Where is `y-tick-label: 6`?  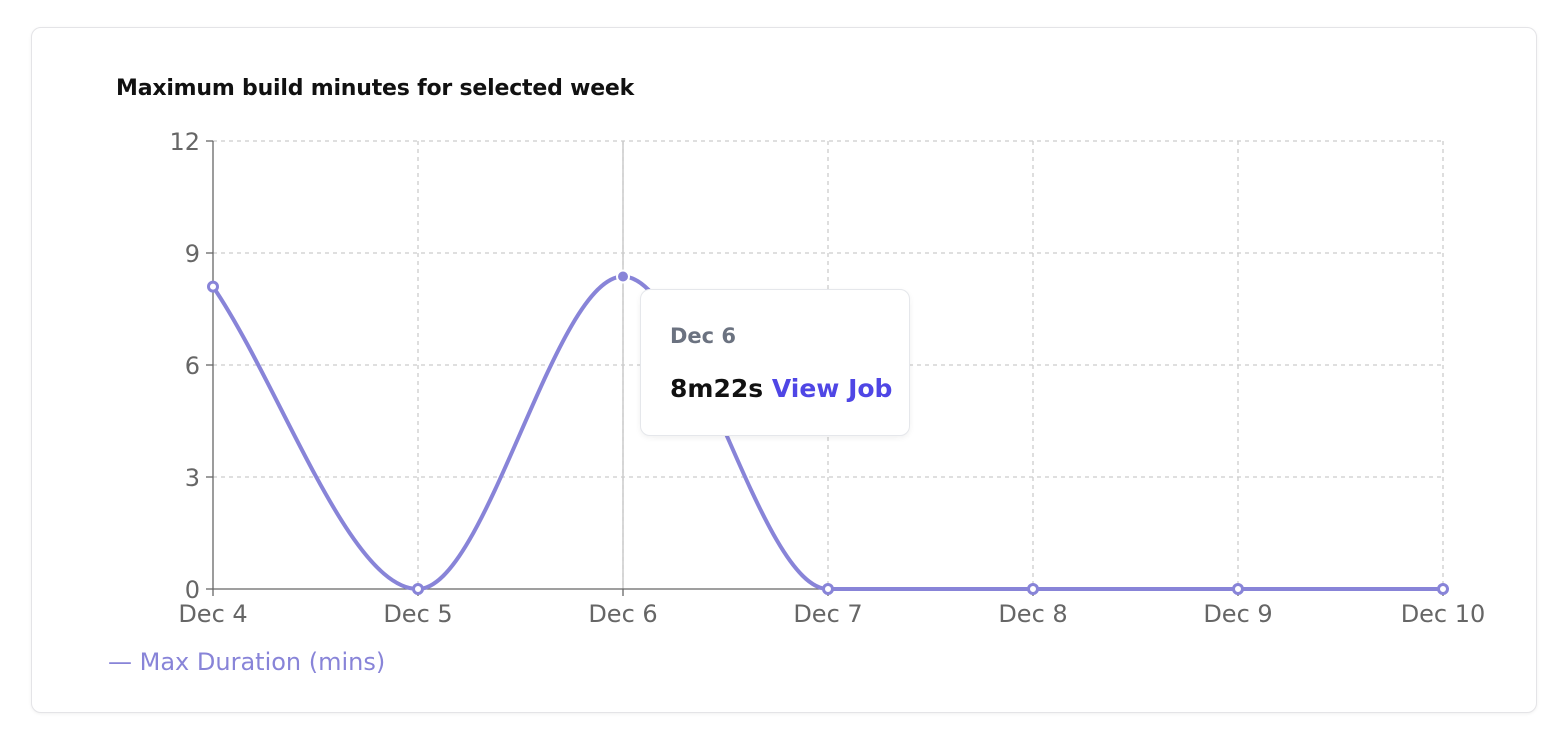 y-tick-label: 6 is located at coordinates (192, 366).